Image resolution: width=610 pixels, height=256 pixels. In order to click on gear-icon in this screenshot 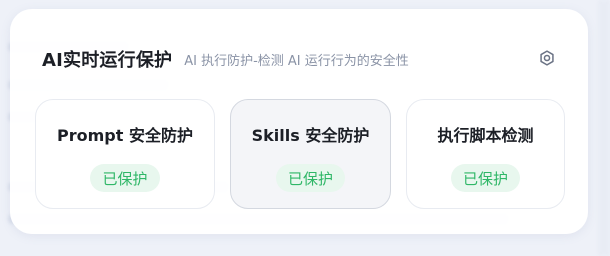, I will do `click(547, 60)`.